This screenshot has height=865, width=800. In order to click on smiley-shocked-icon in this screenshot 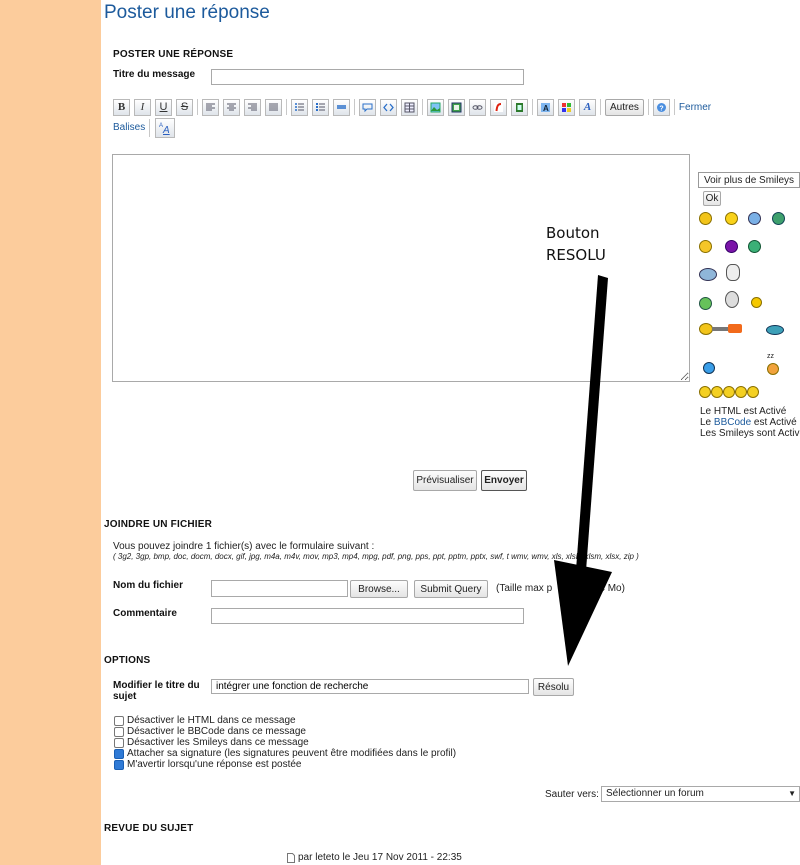, I will do `click(705, 246)`.